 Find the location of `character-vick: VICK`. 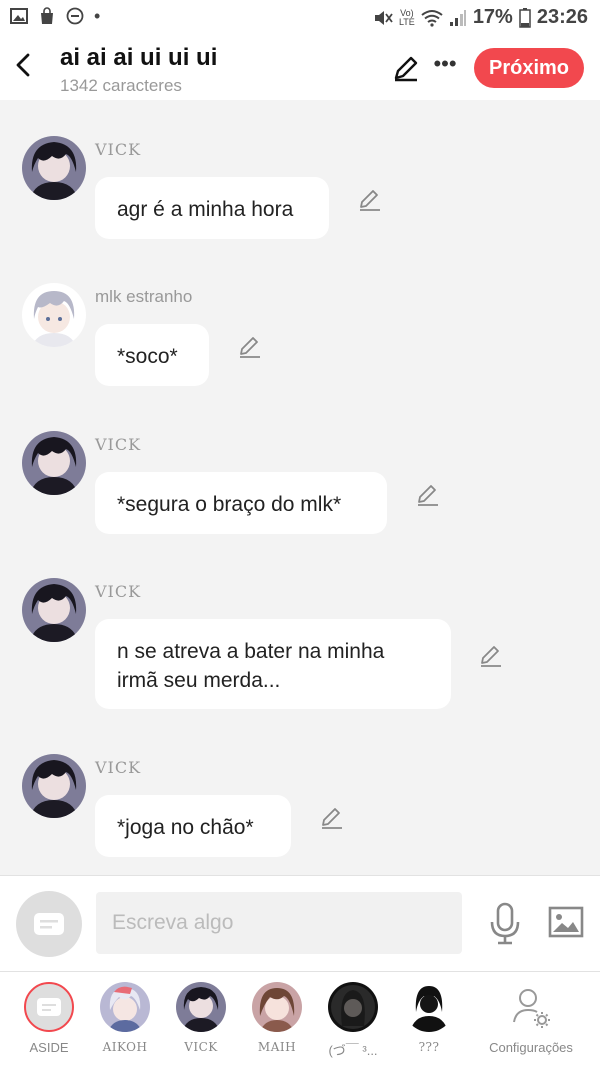

character-vick: VICK is located at coordinates (201, 1018).